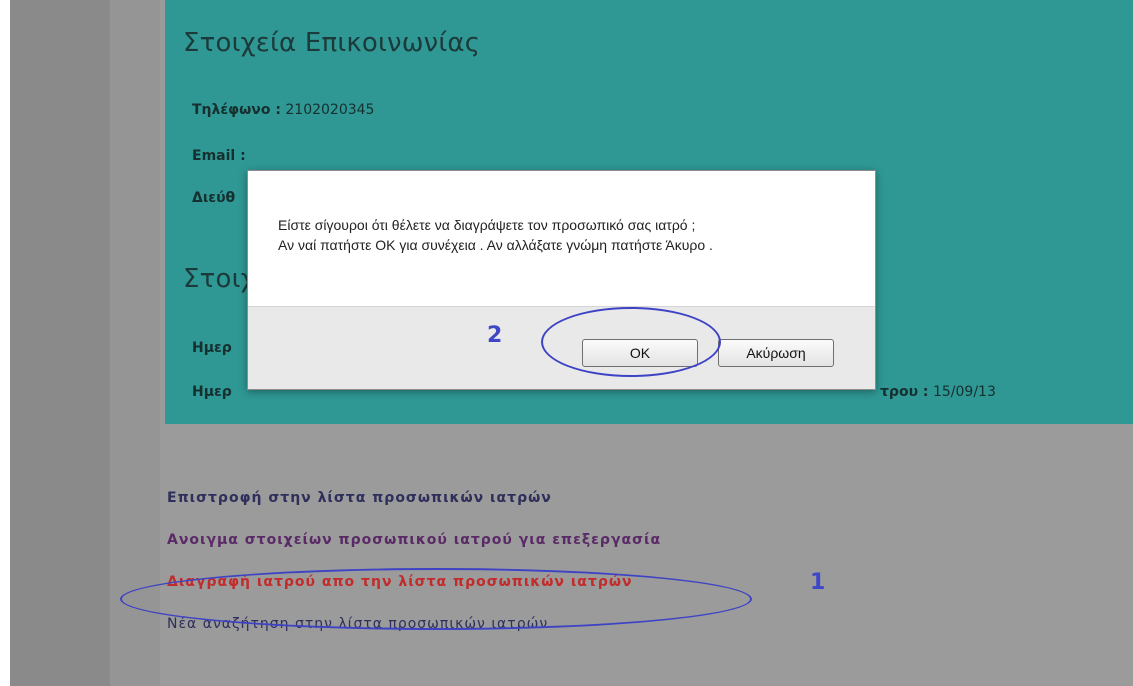 The height and width of the screenshot is (686, 1133). I want to click on date2-value-field: τρου : 15/09/13, so click(938, 392).